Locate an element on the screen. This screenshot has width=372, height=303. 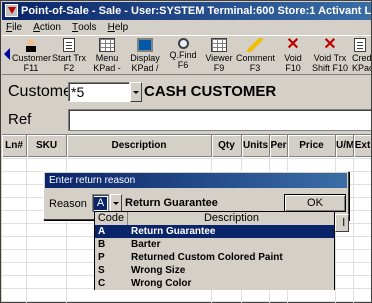
dropdown-col-description: Description is located at coordinates (231, 218).